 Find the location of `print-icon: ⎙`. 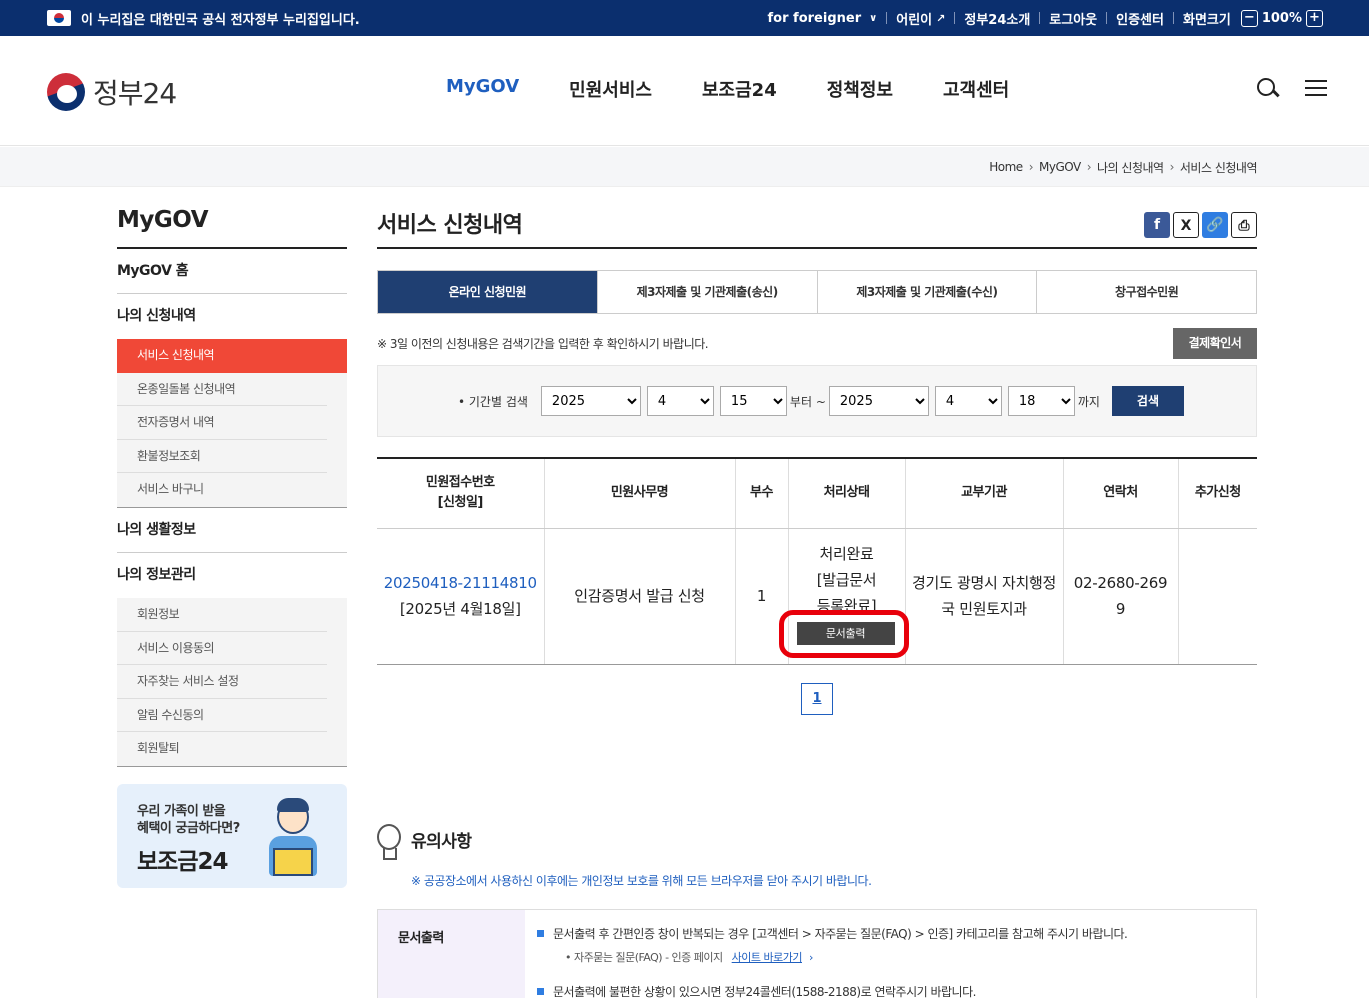

print-icon: ⎙ is located at coordinates (1244, 225).